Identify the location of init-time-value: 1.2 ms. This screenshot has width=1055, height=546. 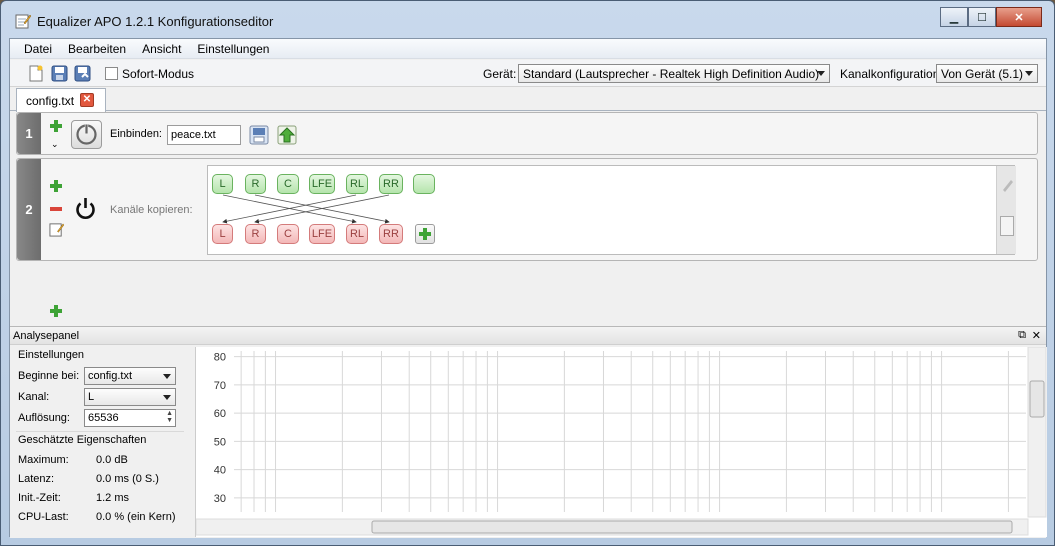
(113, 498).